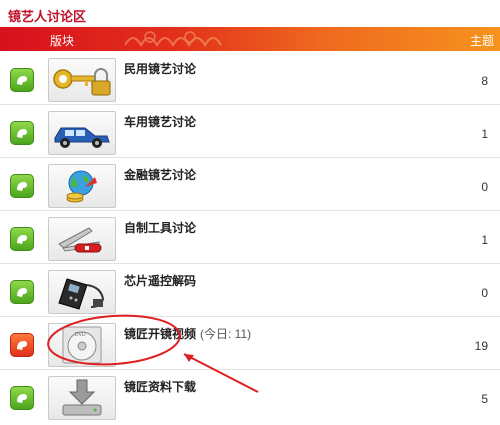 Image resolution: width=500 pixels, height=425 pixels. I want to click on forum-link-4: 芯片遥控解码, so click(160, 281).